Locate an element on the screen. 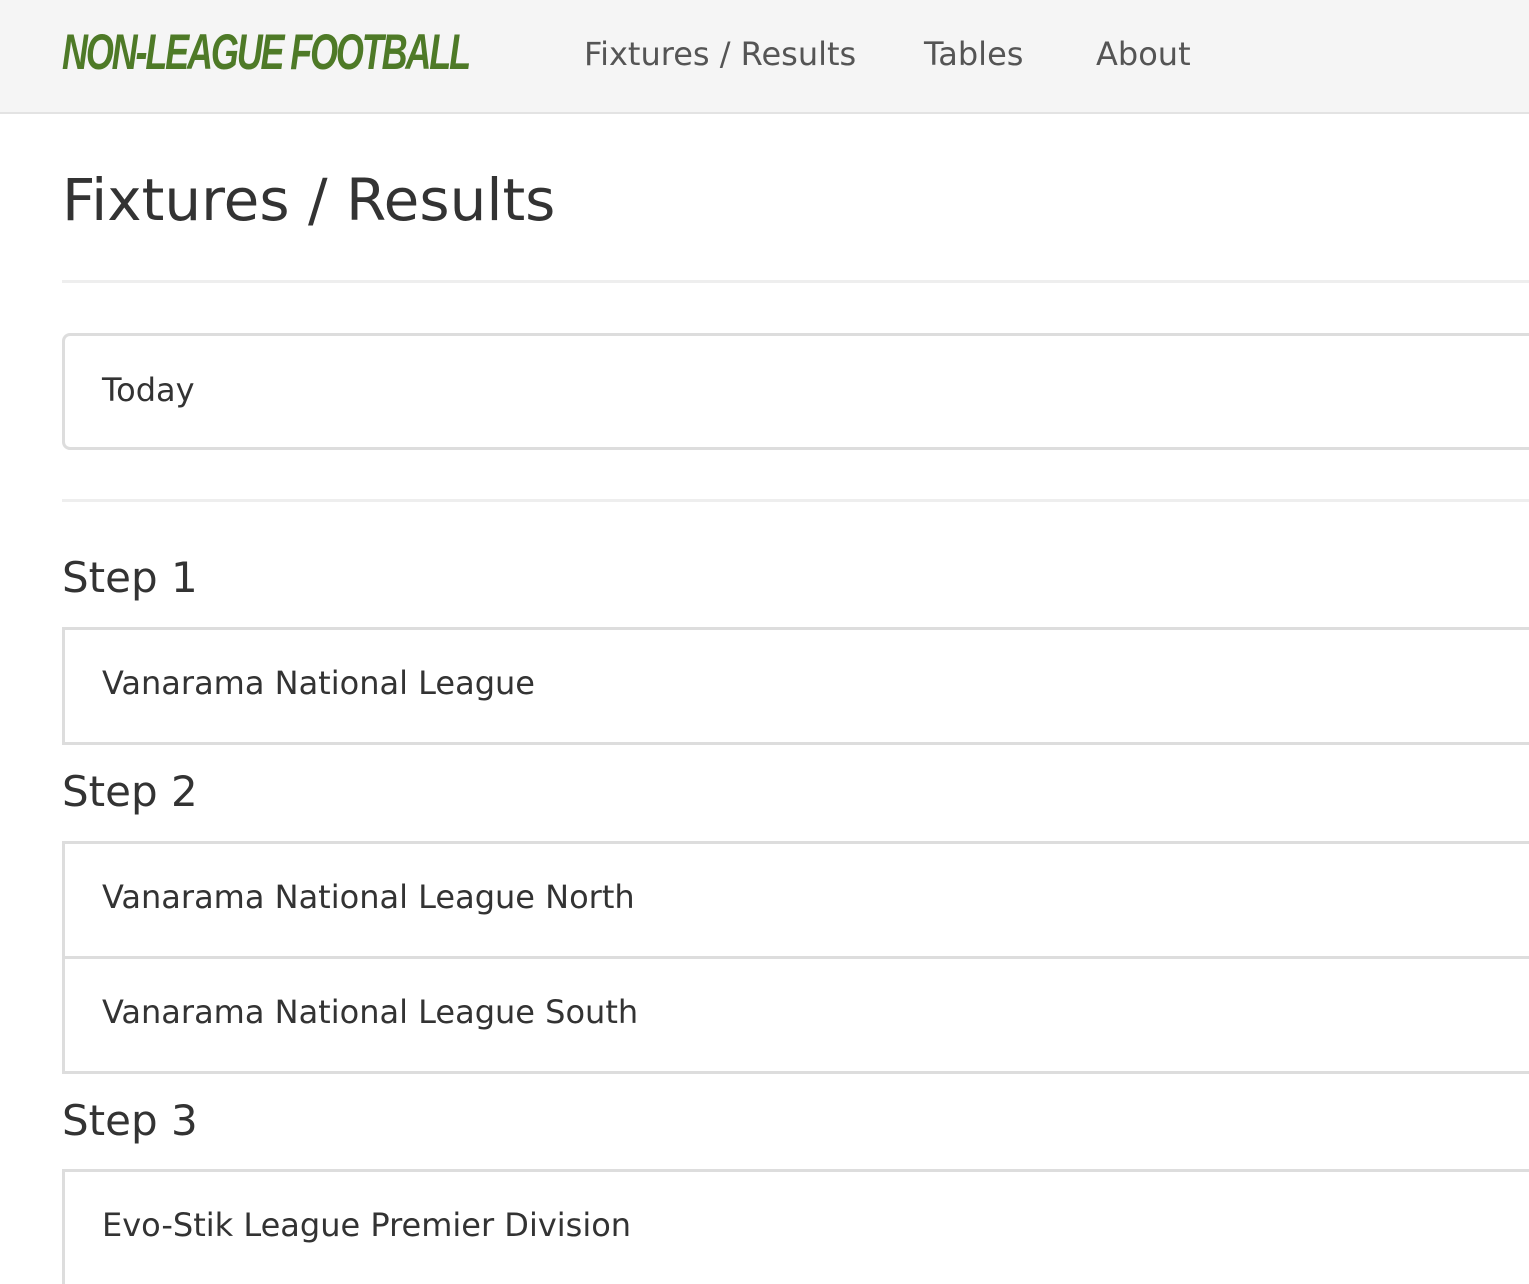 The image size is (1529, 1284). league-label: Vanarama National League is located at coordinates (318, 683).